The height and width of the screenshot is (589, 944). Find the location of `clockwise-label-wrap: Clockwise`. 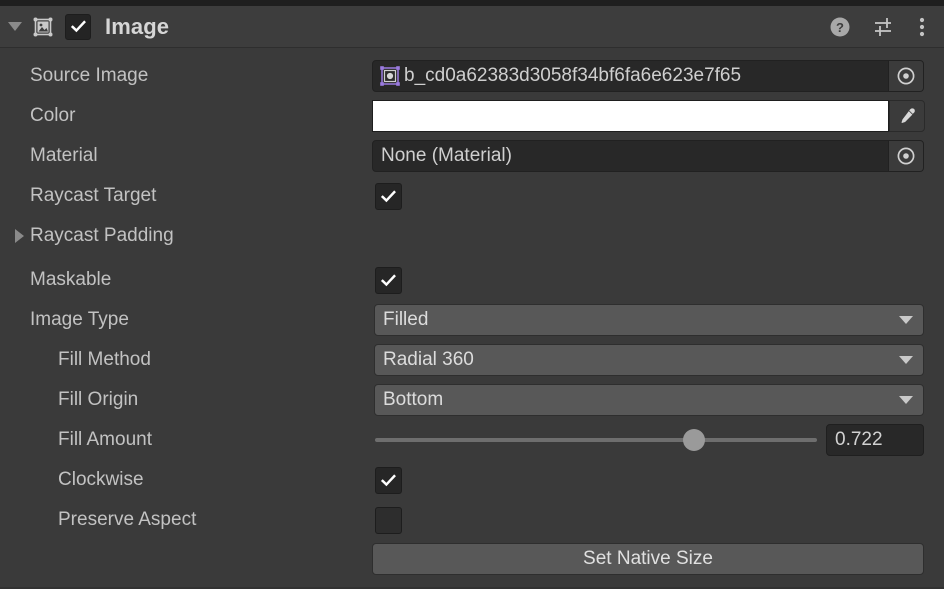

clockwise-label-wrap: Clockwise is located at coordinates (186, 480).